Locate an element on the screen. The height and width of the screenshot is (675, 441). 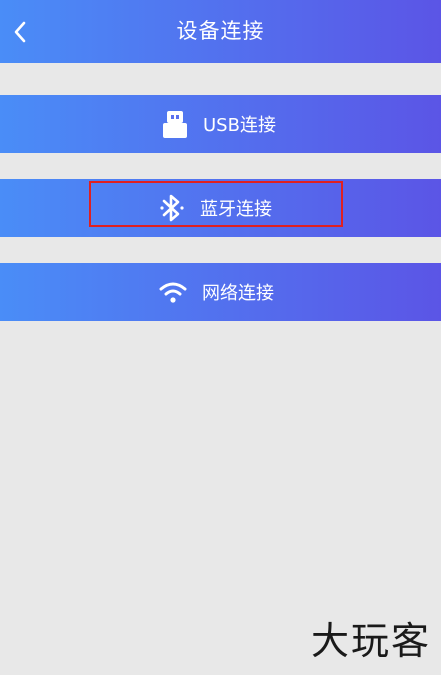
network-connection-button: 网络连接 is located at coordinates (220, 292).